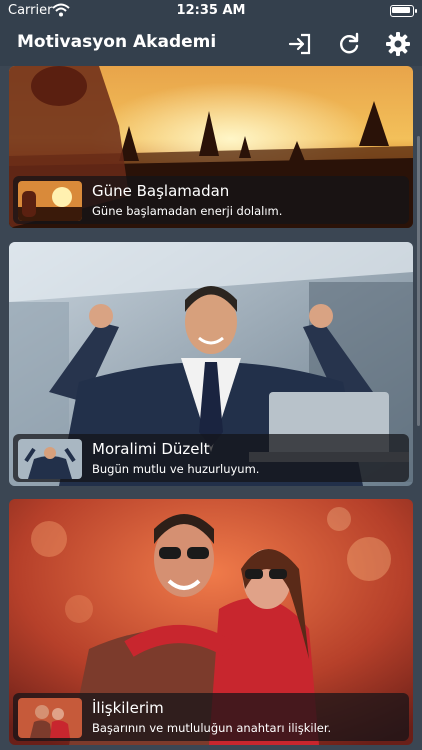 This screenshot has height=750, width=422. I want to click on card-subtitle: Güne başlamadan enerji dolalım., so click(187, 211).